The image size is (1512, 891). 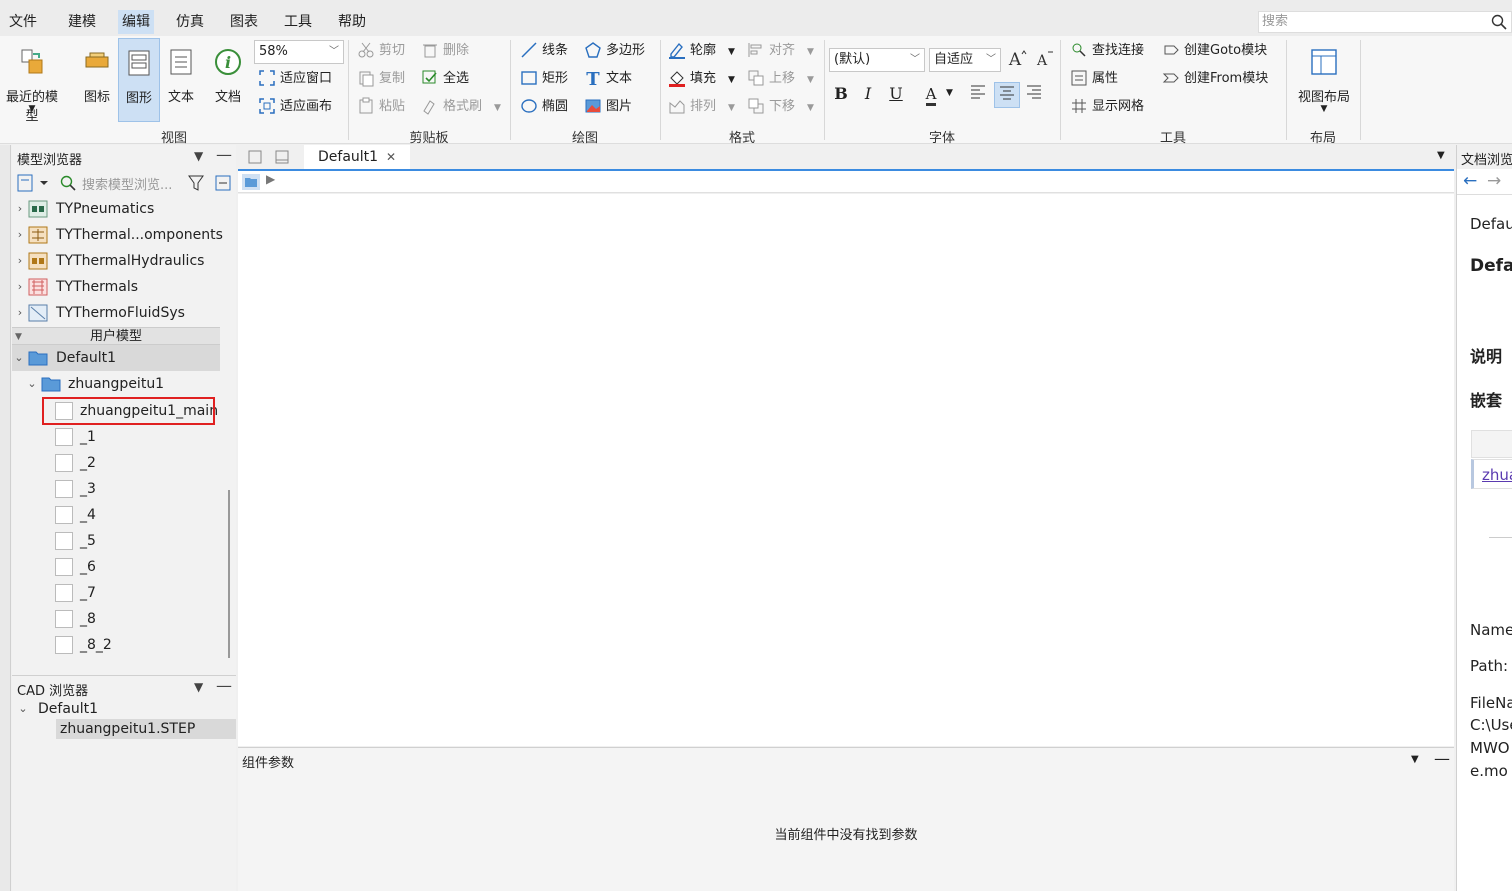 What do you see at coordinates (1497, 475) in the screenshot?
I see `doc-nested-link: zhua` at bounding box center [1497, 475].